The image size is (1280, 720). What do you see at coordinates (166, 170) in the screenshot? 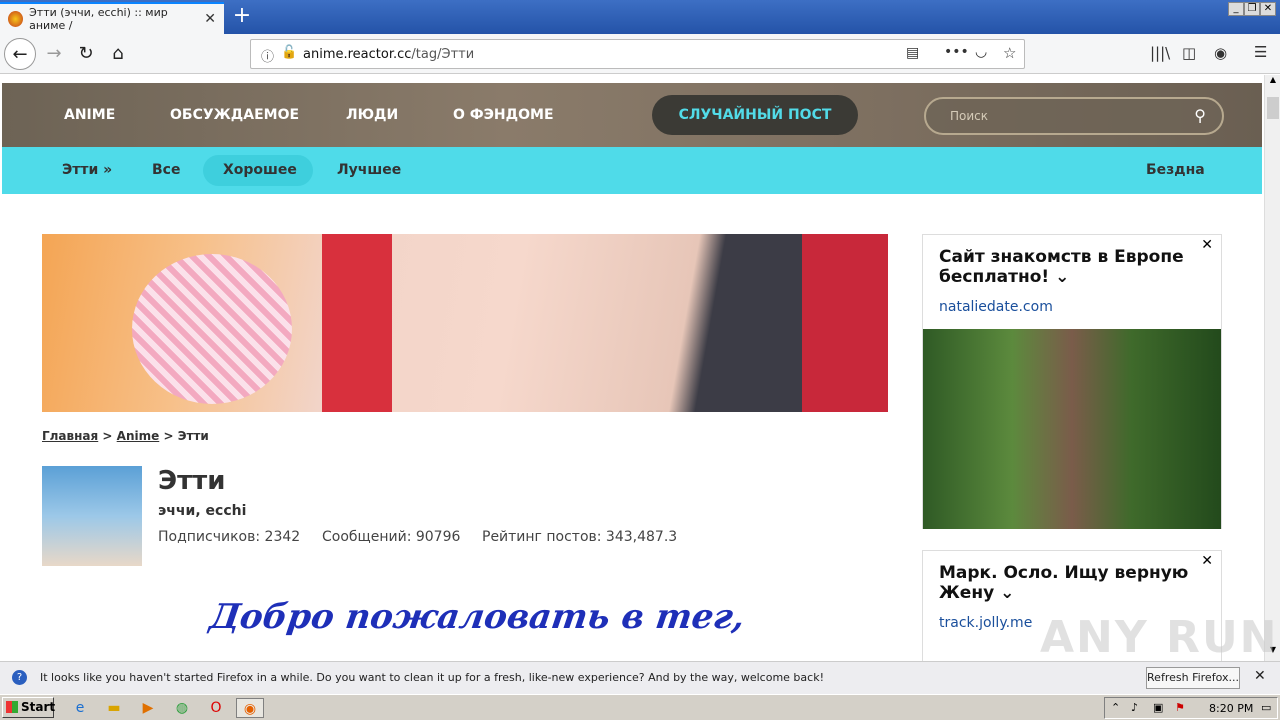
I see `tab-all: Все` at bounding box center [166, 170].